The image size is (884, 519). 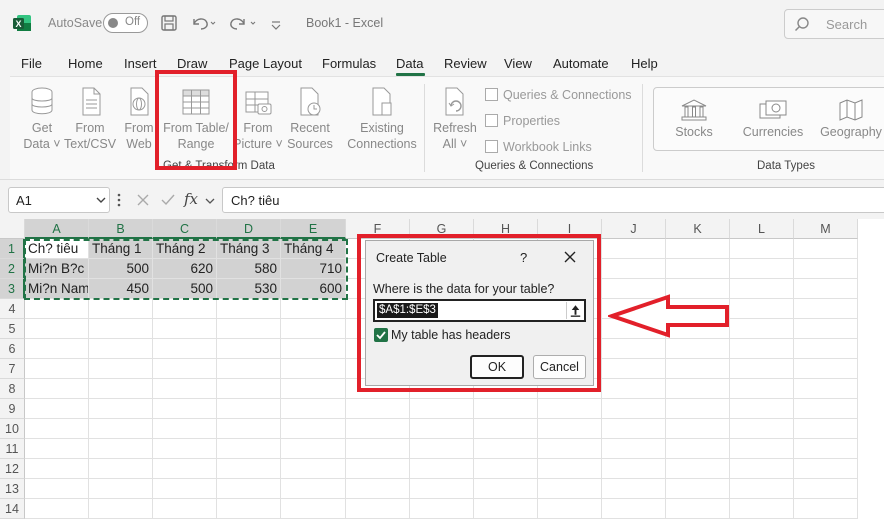 What do you see at coordinates (762, 369) in the screenshot?
I see `cell-l7` at bounding box center [762, 369].